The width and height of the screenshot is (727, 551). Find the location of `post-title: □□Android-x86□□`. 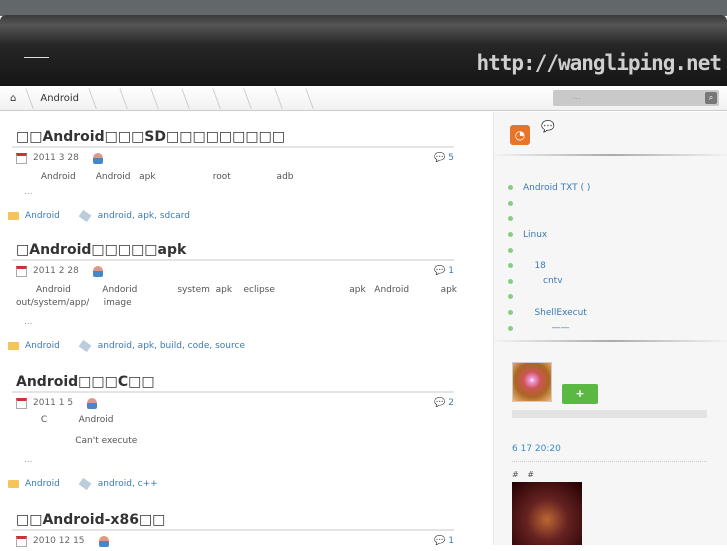

post-title: □□Android-x86□□ is located at coordinates (233, 520).